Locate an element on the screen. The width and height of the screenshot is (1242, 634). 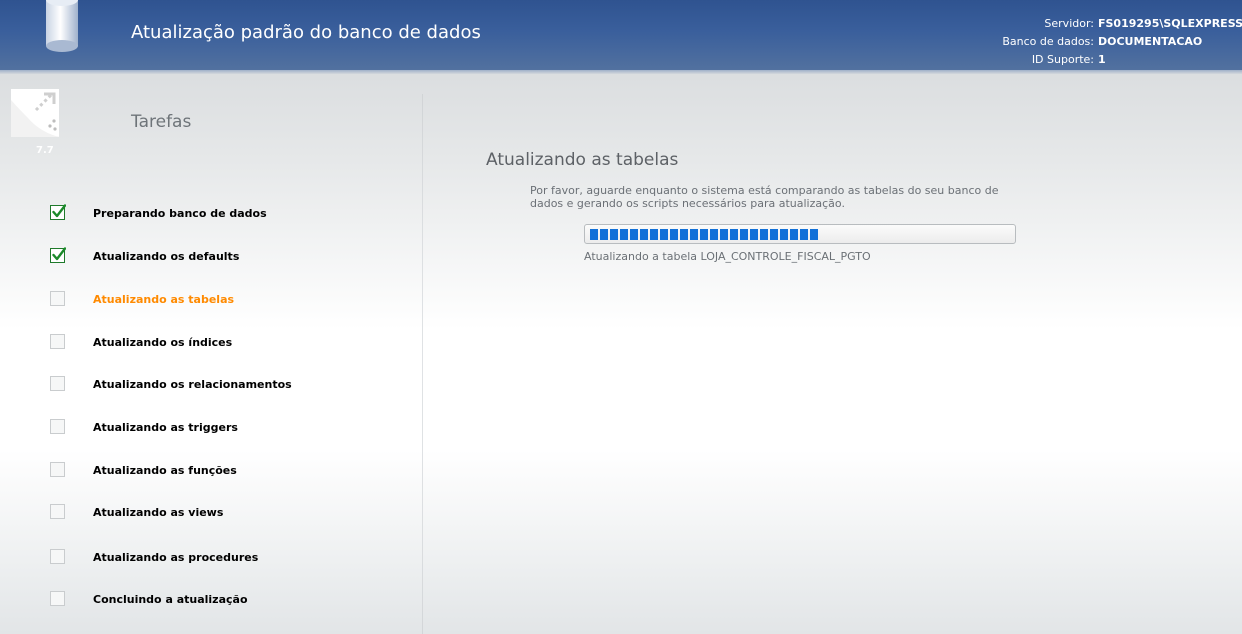
task-item: Concluindo a atualização is located at coordinates (230, 600).